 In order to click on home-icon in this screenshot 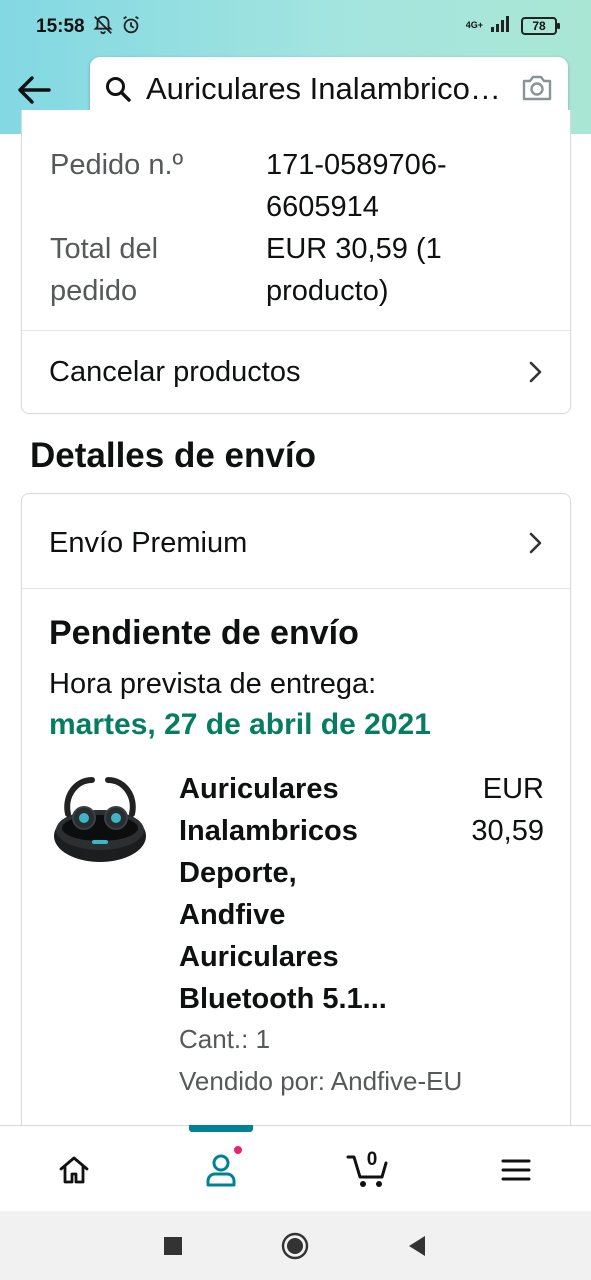, I will do `click(74, 1170)`.